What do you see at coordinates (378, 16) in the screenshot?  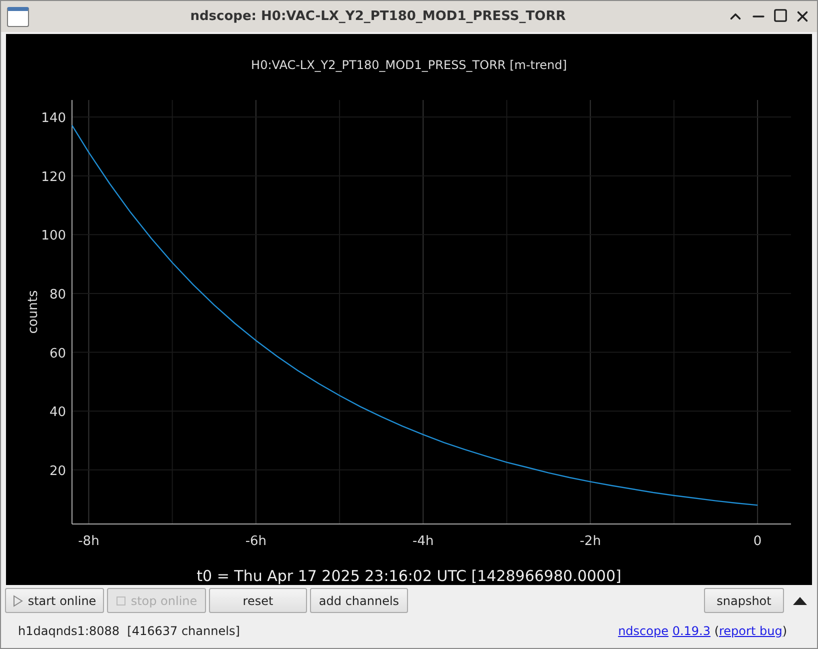 I see `window-title: ndscope: H0:VAC-LX_Y2_PT180_MOD1_PRESS_TORR` at bounding box center [378, 16].